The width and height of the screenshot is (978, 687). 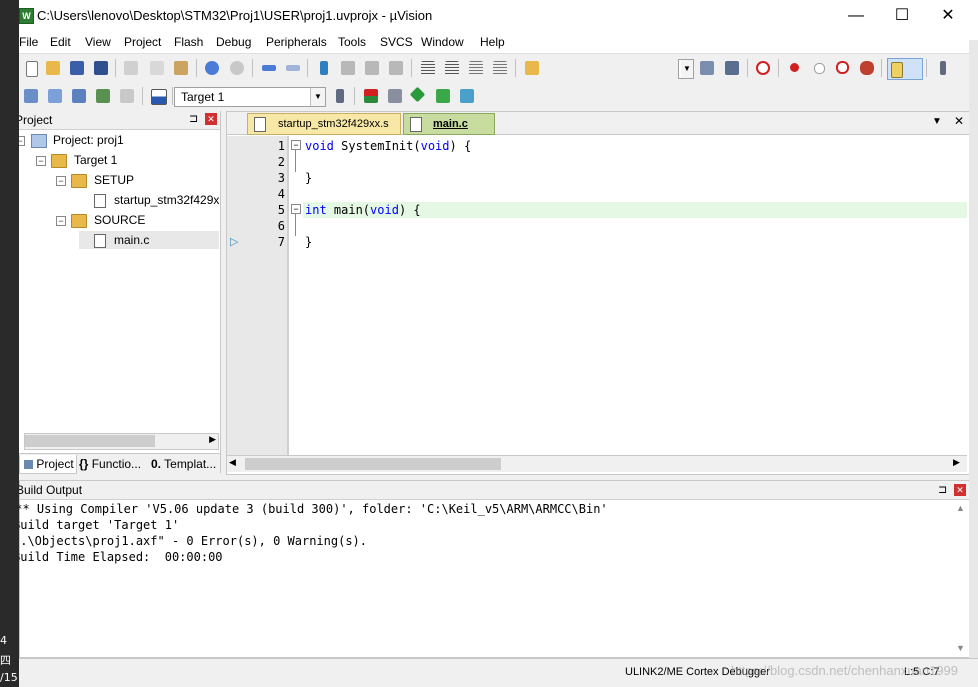 I want to click on download-button, so click(x=158, y=96).